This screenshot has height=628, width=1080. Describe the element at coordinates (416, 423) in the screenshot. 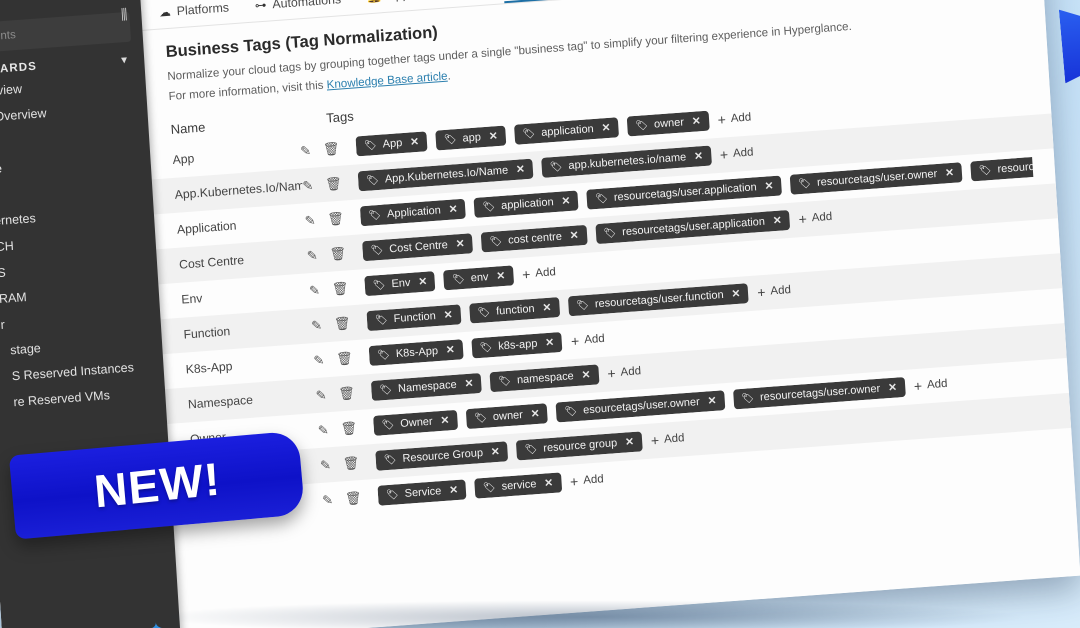

I see `tag-chip: 🏷 Owner ✕` at that location.